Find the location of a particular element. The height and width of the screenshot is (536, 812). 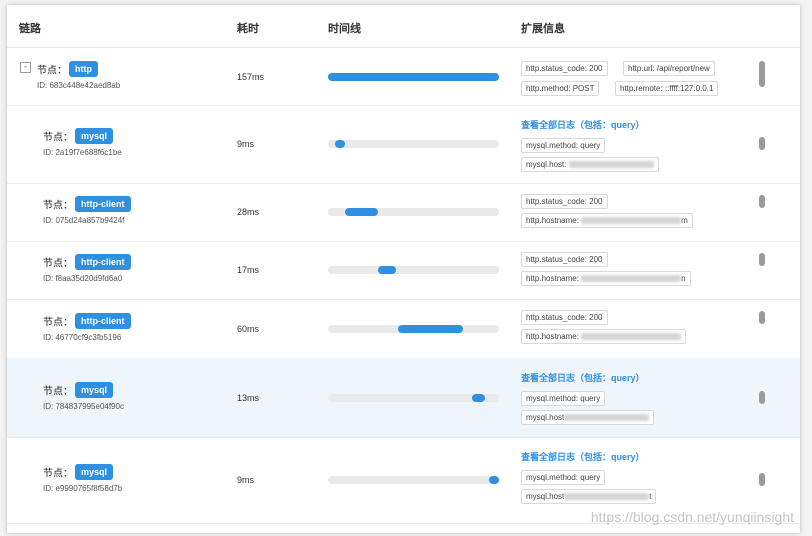

node-id: ID: e9990765f8f58d7b is located at coordinates (83, 488).